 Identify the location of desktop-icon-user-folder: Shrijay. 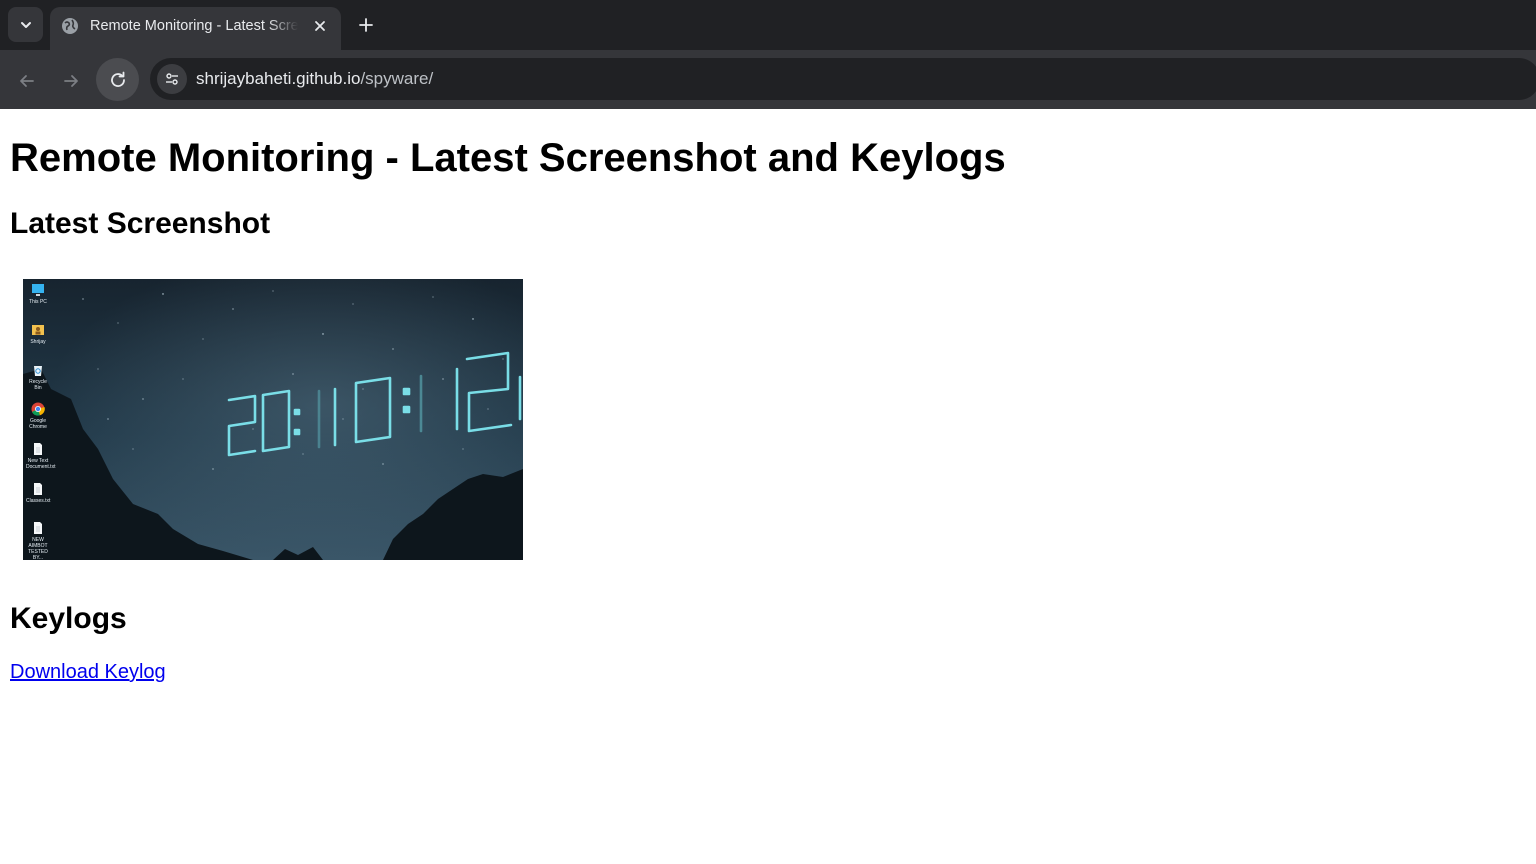
(38, 334).